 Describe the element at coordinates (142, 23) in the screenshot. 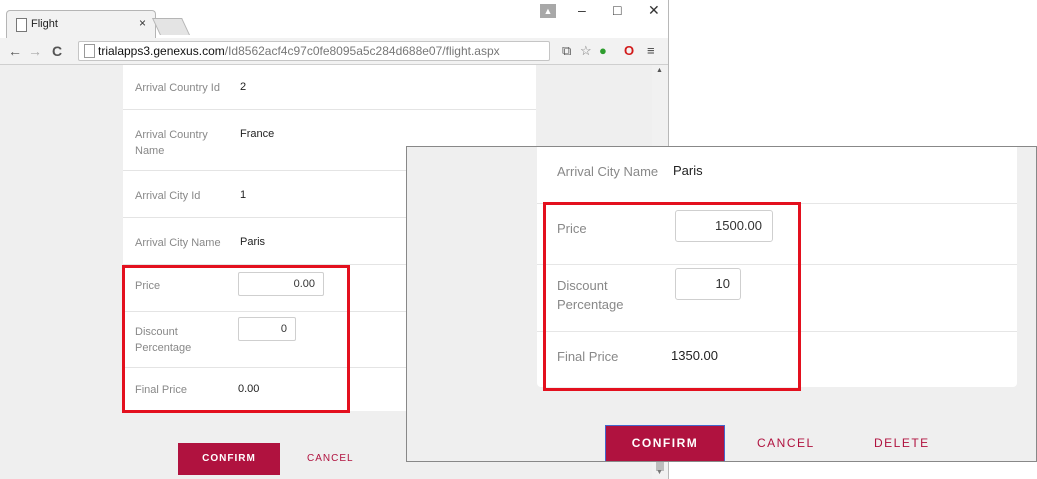

I see `tab-close-icon: ×` at that location.